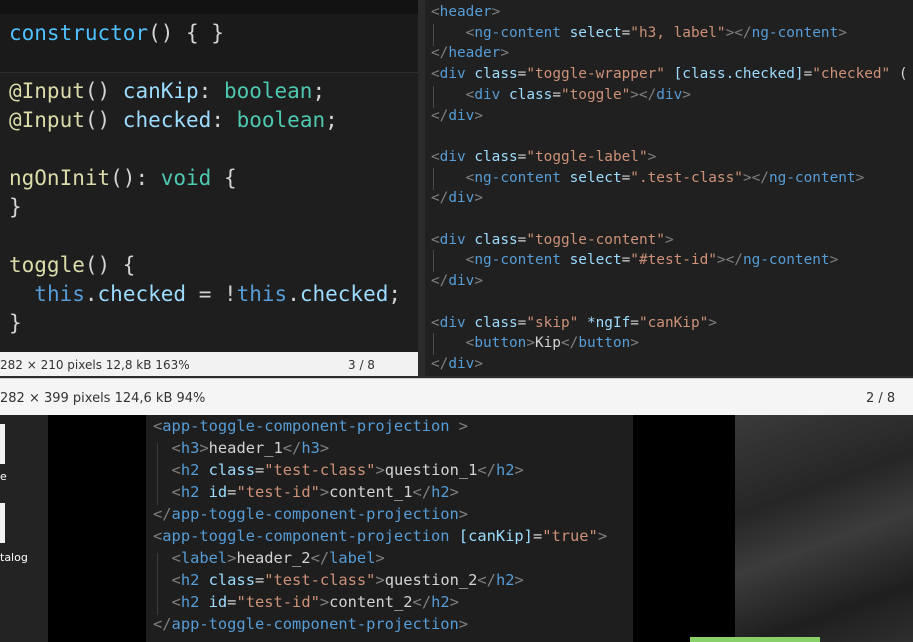 Image resolution: width=913 pixels, height=642 pixels. I want to click on code-line: constructor() { }, so click(116, 33).